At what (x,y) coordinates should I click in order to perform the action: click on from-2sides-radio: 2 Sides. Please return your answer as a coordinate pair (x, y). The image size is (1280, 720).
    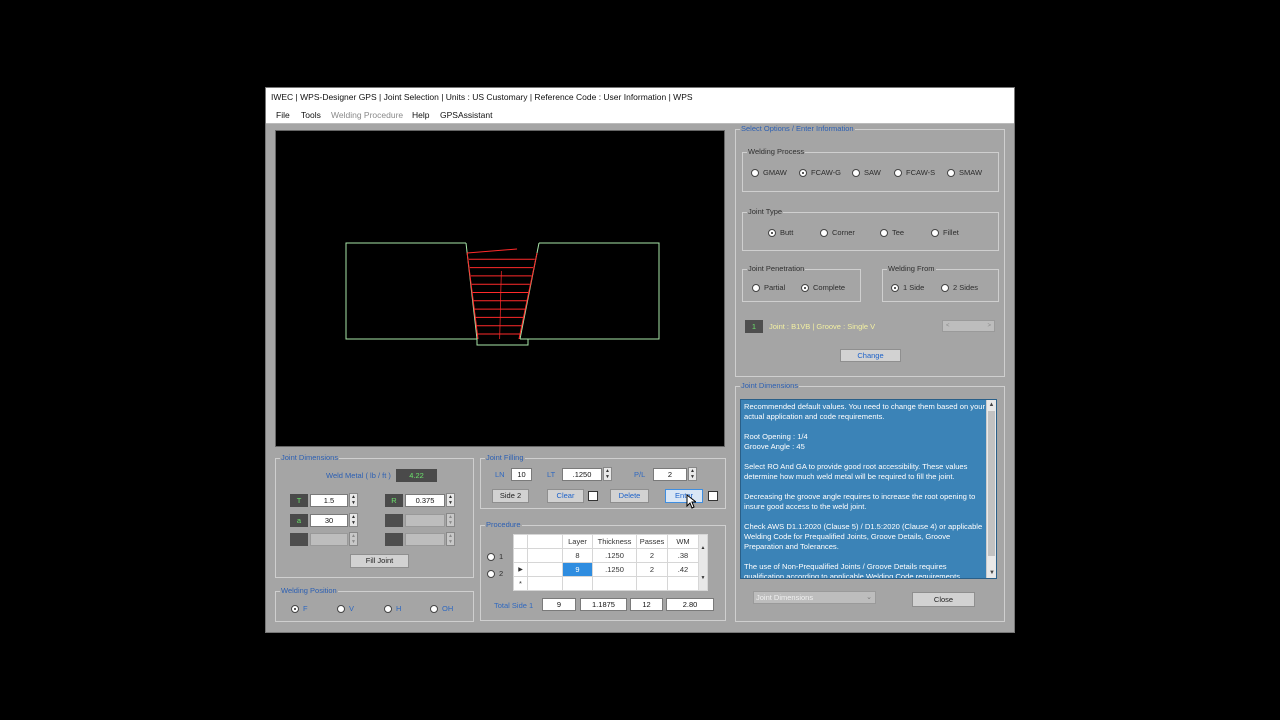
    Looking at the image, I should click on (959, 287).